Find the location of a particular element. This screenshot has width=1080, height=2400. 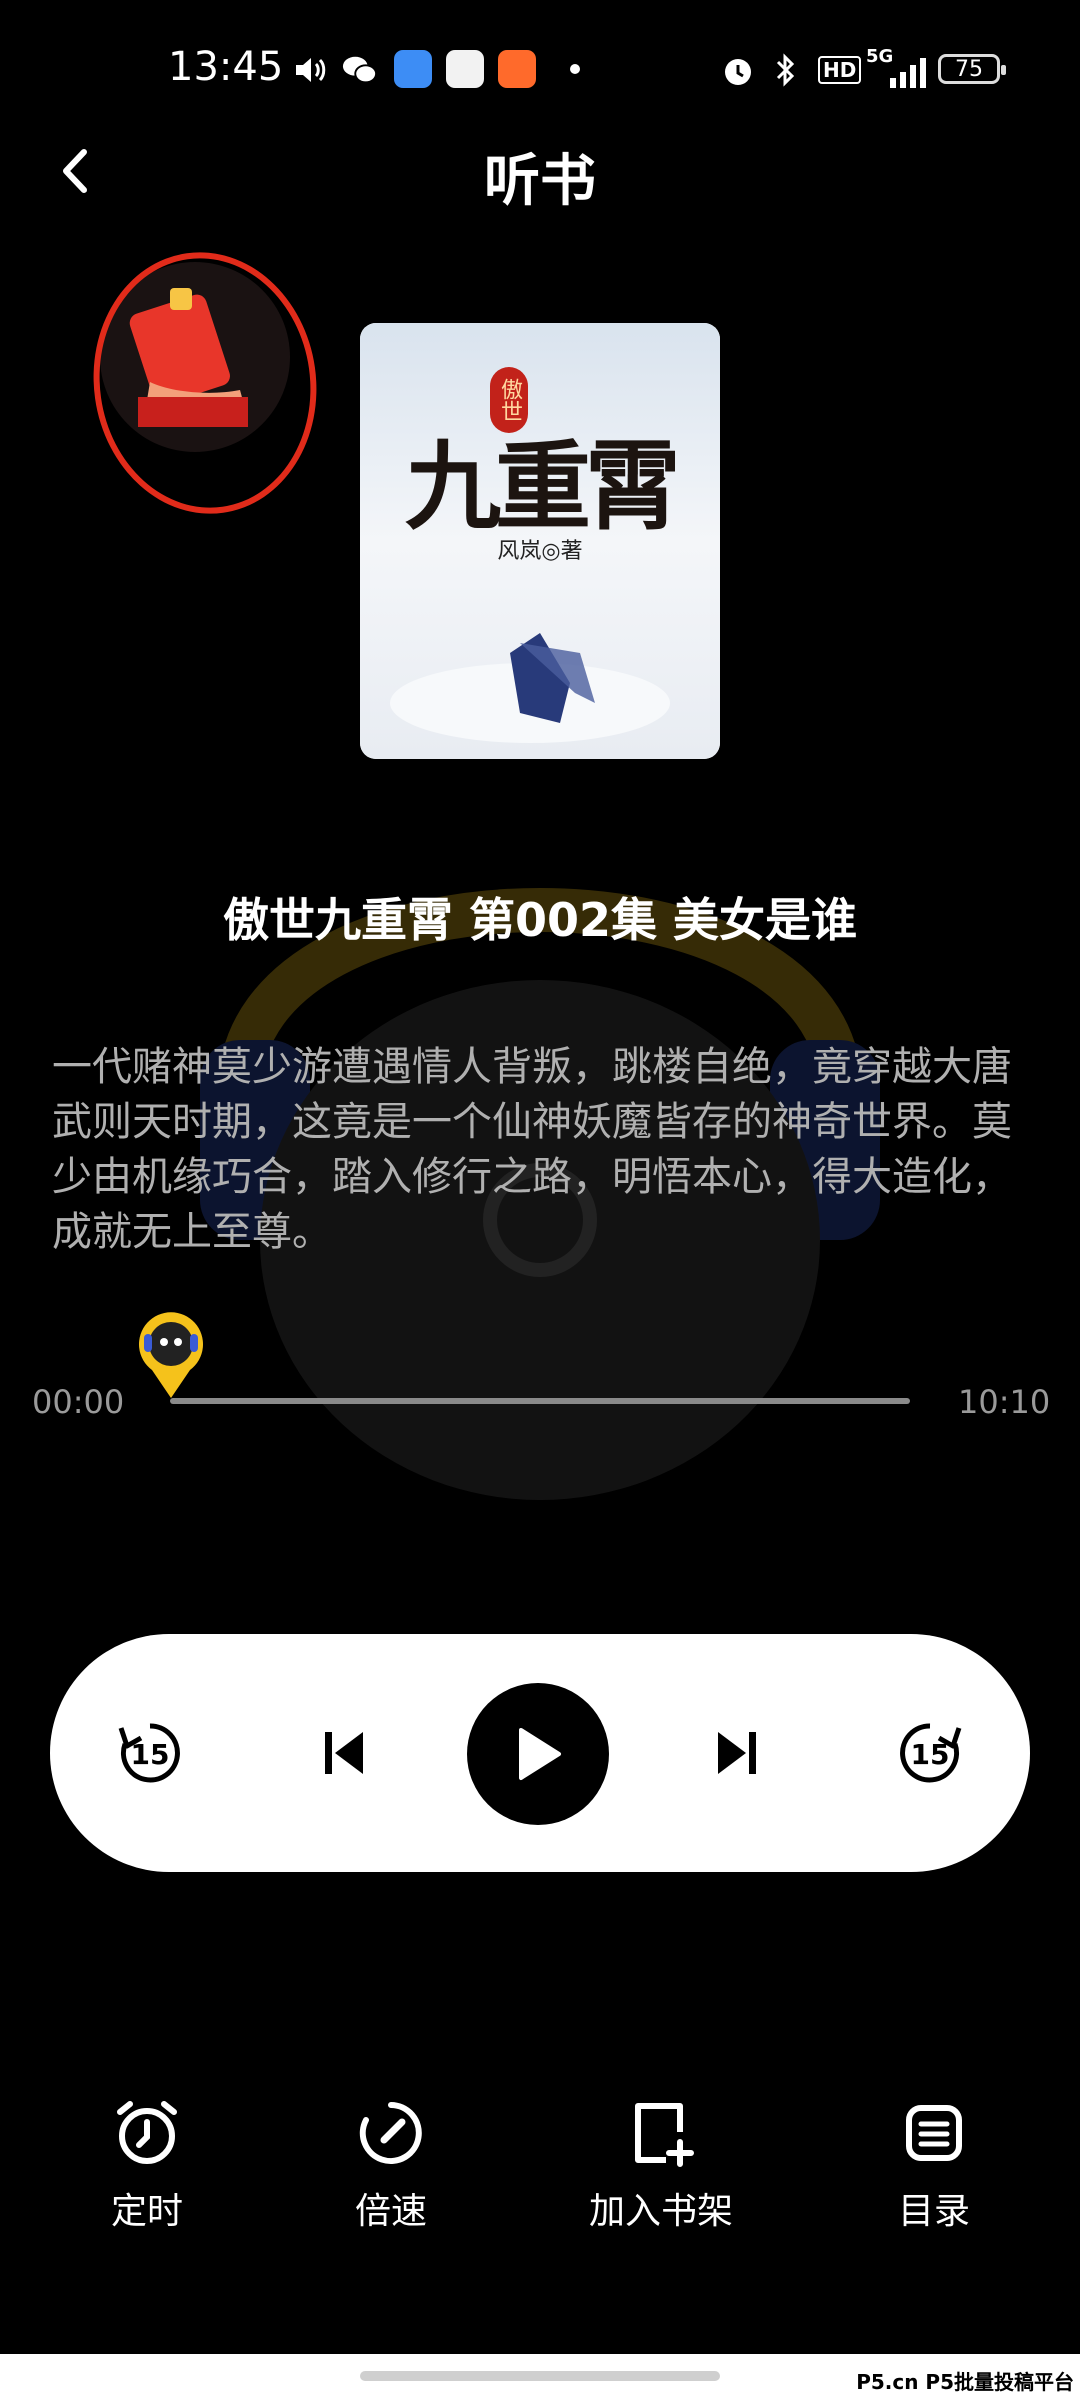

battery-indicator: 75 is located at coordinates (972, 69).